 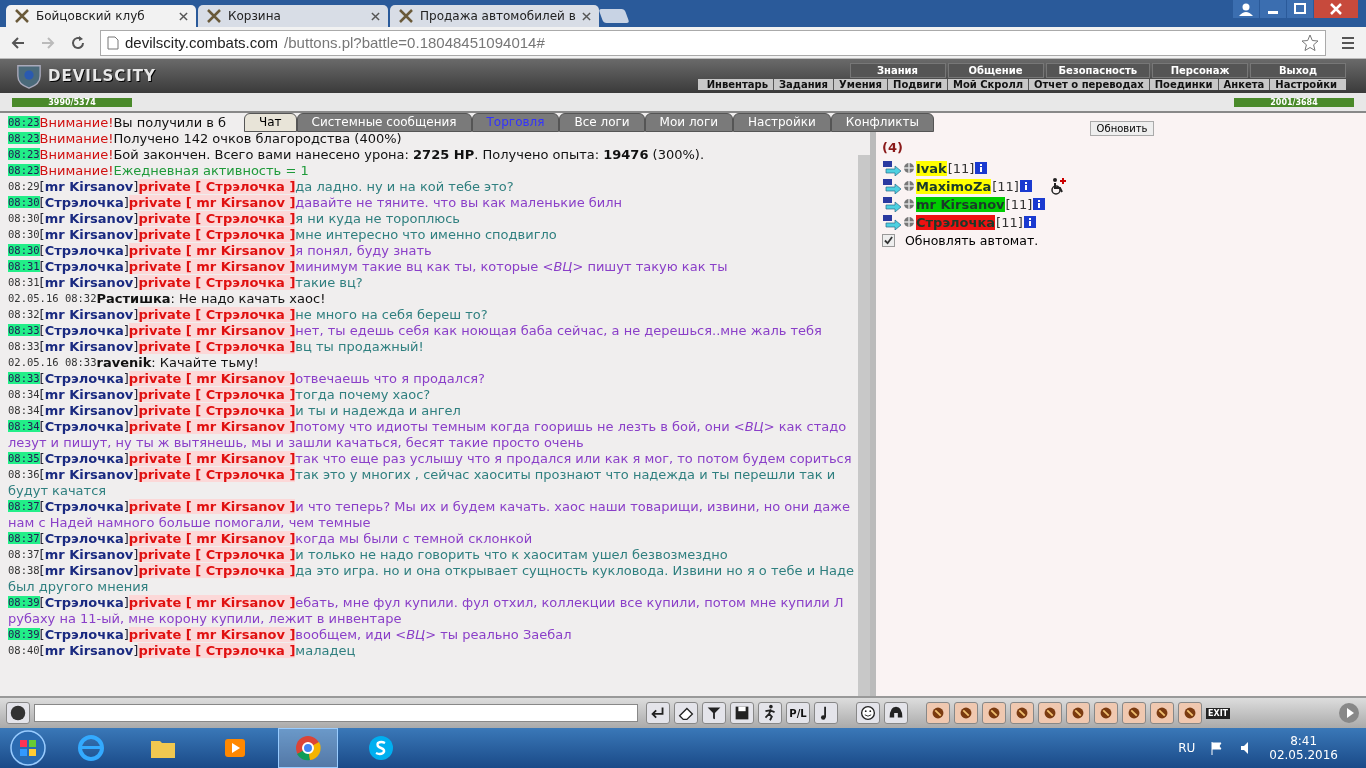 I want to click on menu-link: Мой Скролл, so click(x=987, y=84).